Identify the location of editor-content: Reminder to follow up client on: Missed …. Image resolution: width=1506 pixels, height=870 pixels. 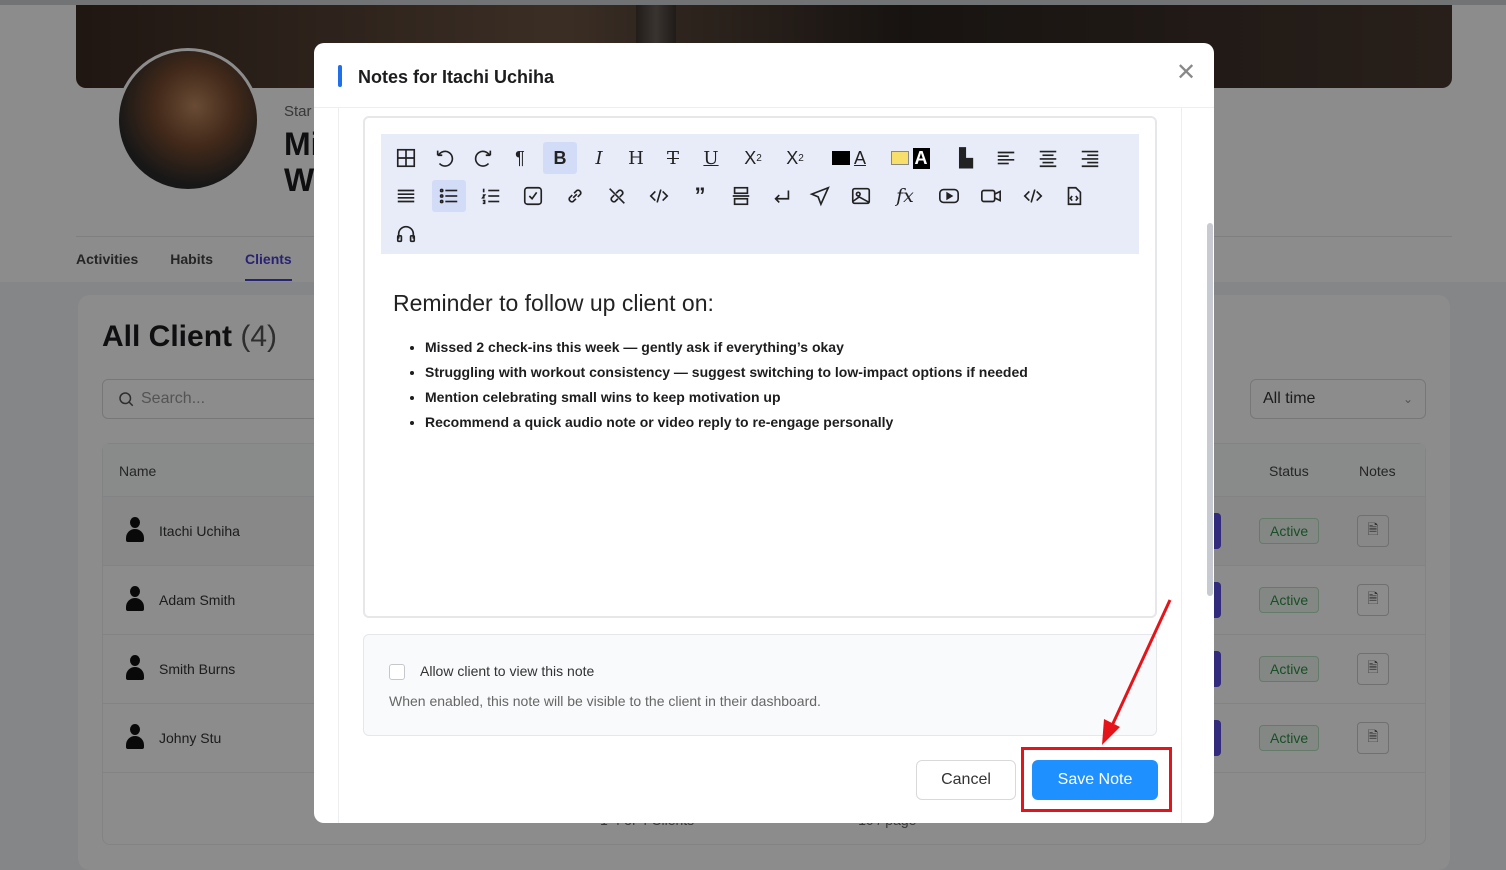
(763, 364).